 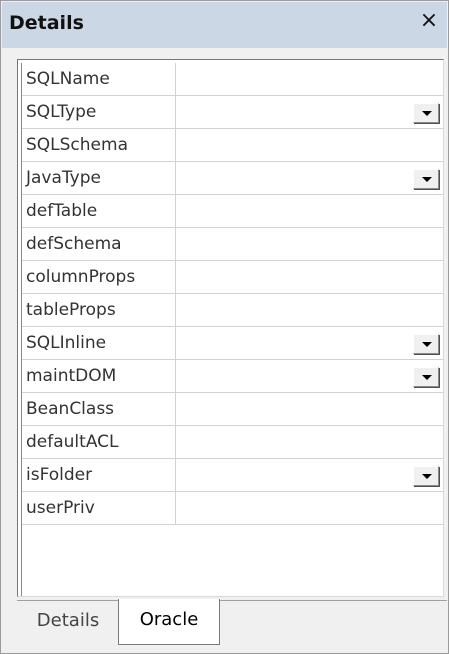 What do you see at coordinates (169, 622) in the screenshot?
I see `tab-oracle: Oracle` at bounding box center [169, 622].